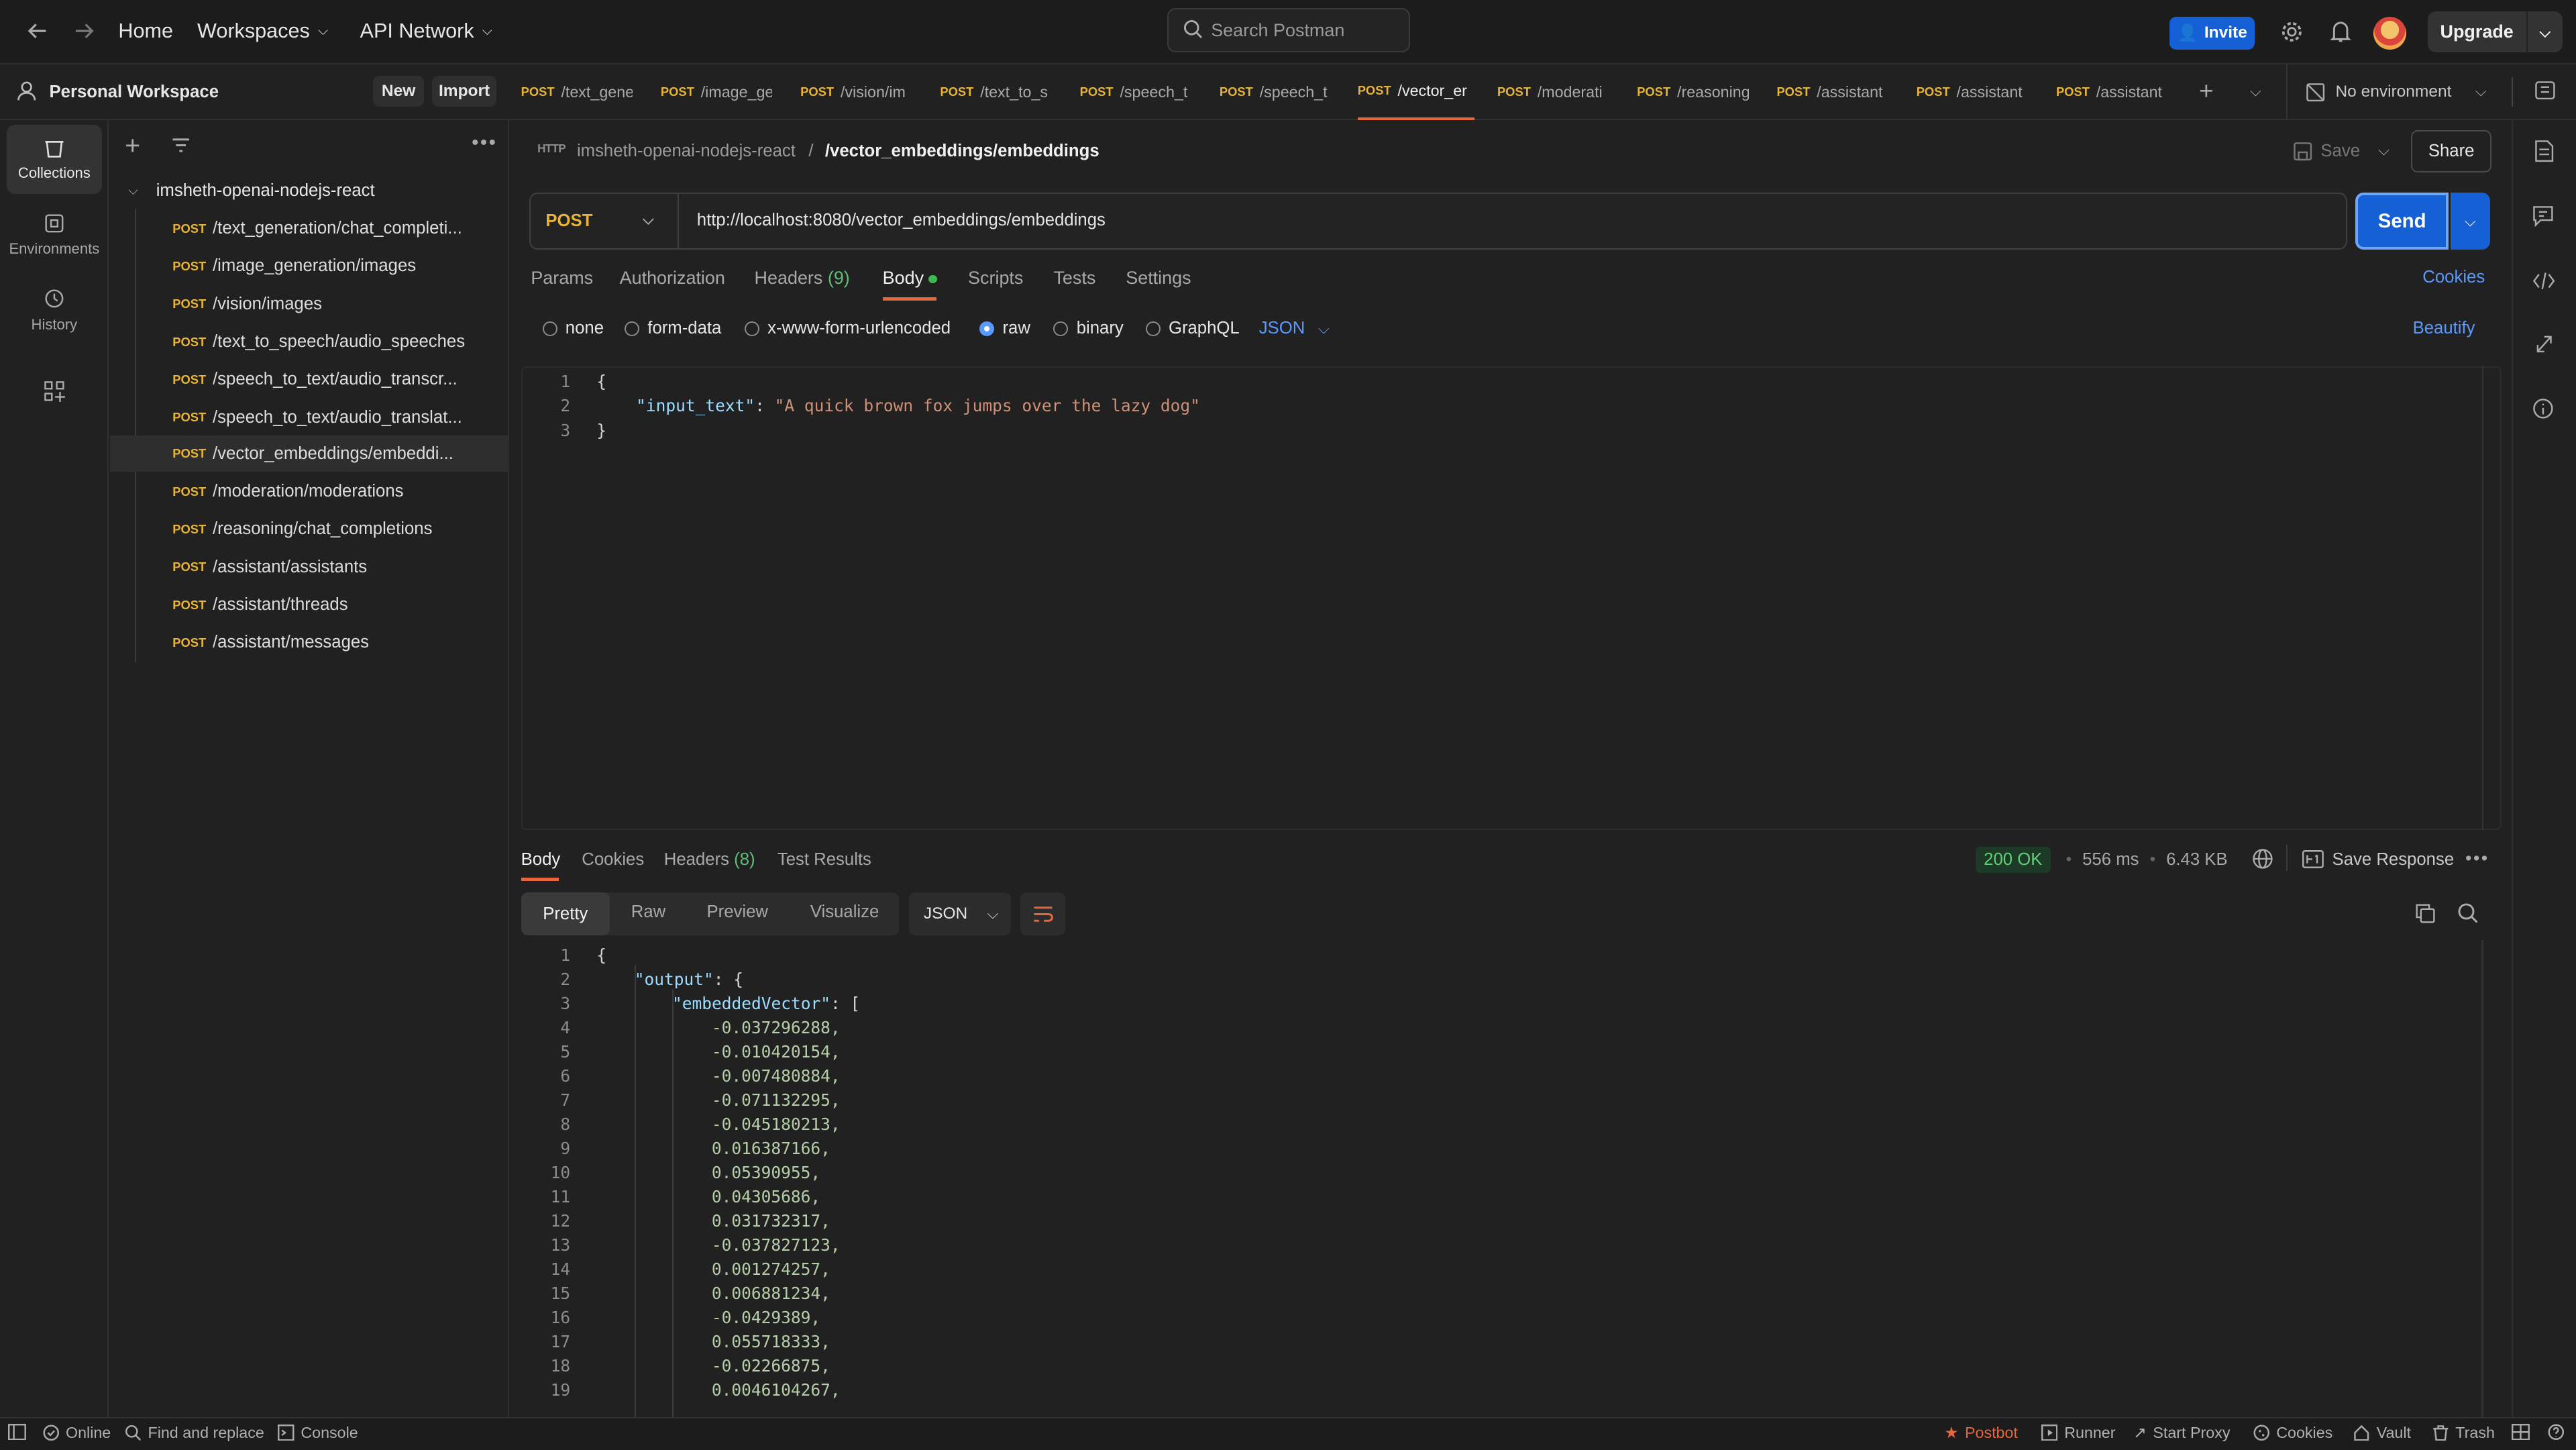 This screenshot has width=2576, height=1450. What do you see at coordinates (2468, 913) in the screenshot?
I see `search-icon` at bounding box center [2468, 913].